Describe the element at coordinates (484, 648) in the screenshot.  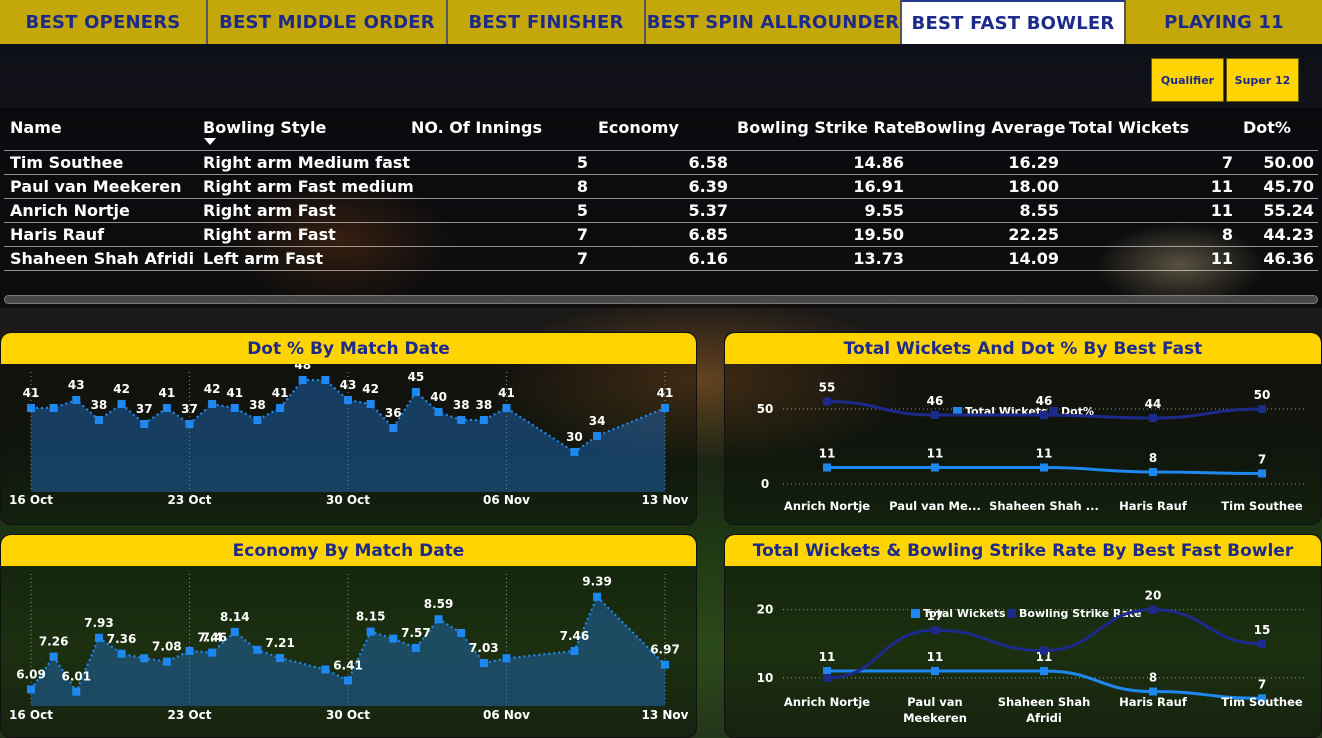
I see `data-label: 7.03` at that location.